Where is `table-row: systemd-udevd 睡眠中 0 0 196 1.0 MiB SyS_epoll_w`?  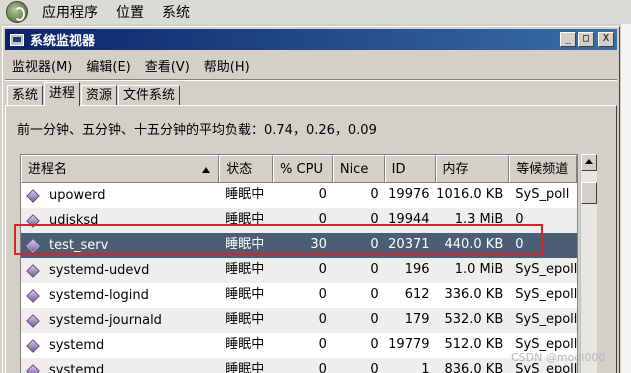
table-row: systemd-udevd 睡眠中 0 0 196 1.0 MiB SyS_epoll_w is located at coordinates (299, 270).